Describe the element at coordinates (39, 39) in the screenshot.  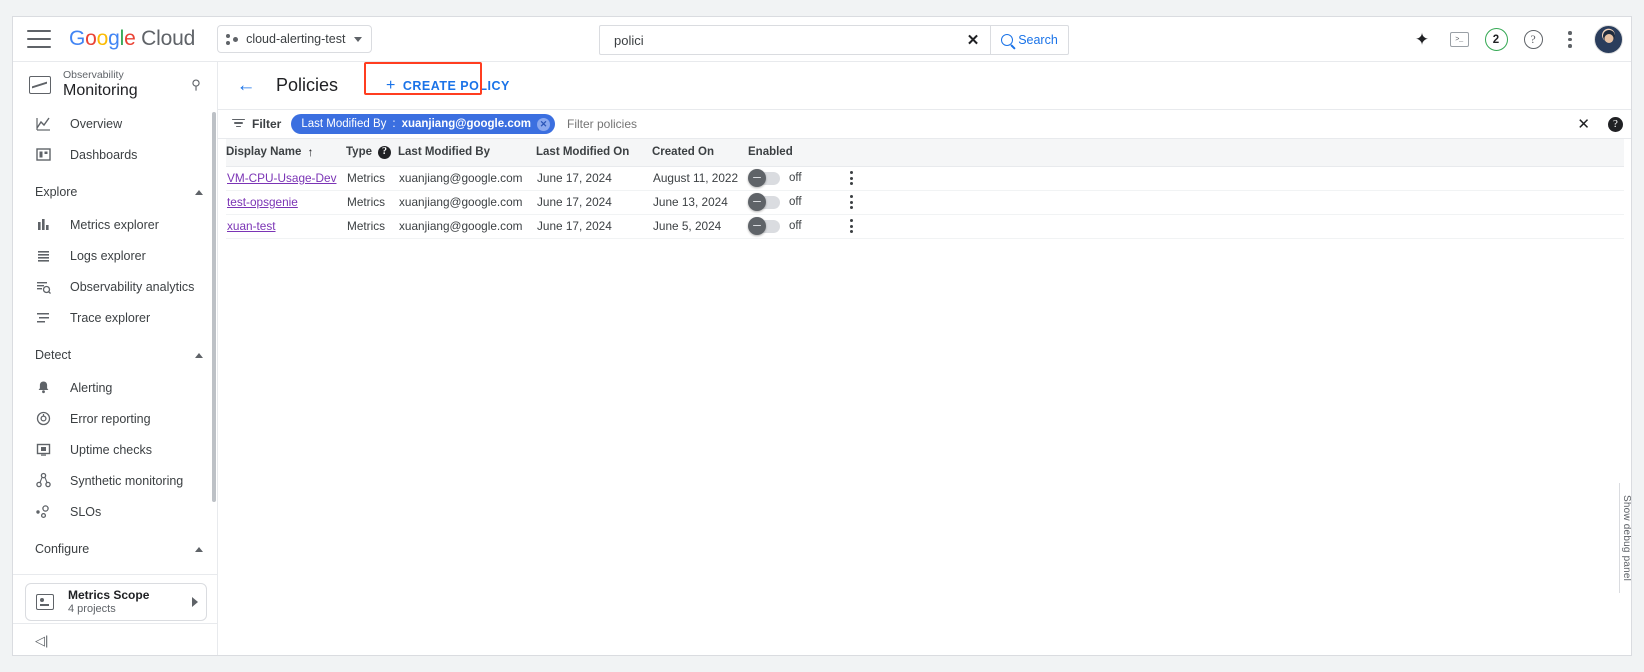
I see `hamburger-icon` at that location.